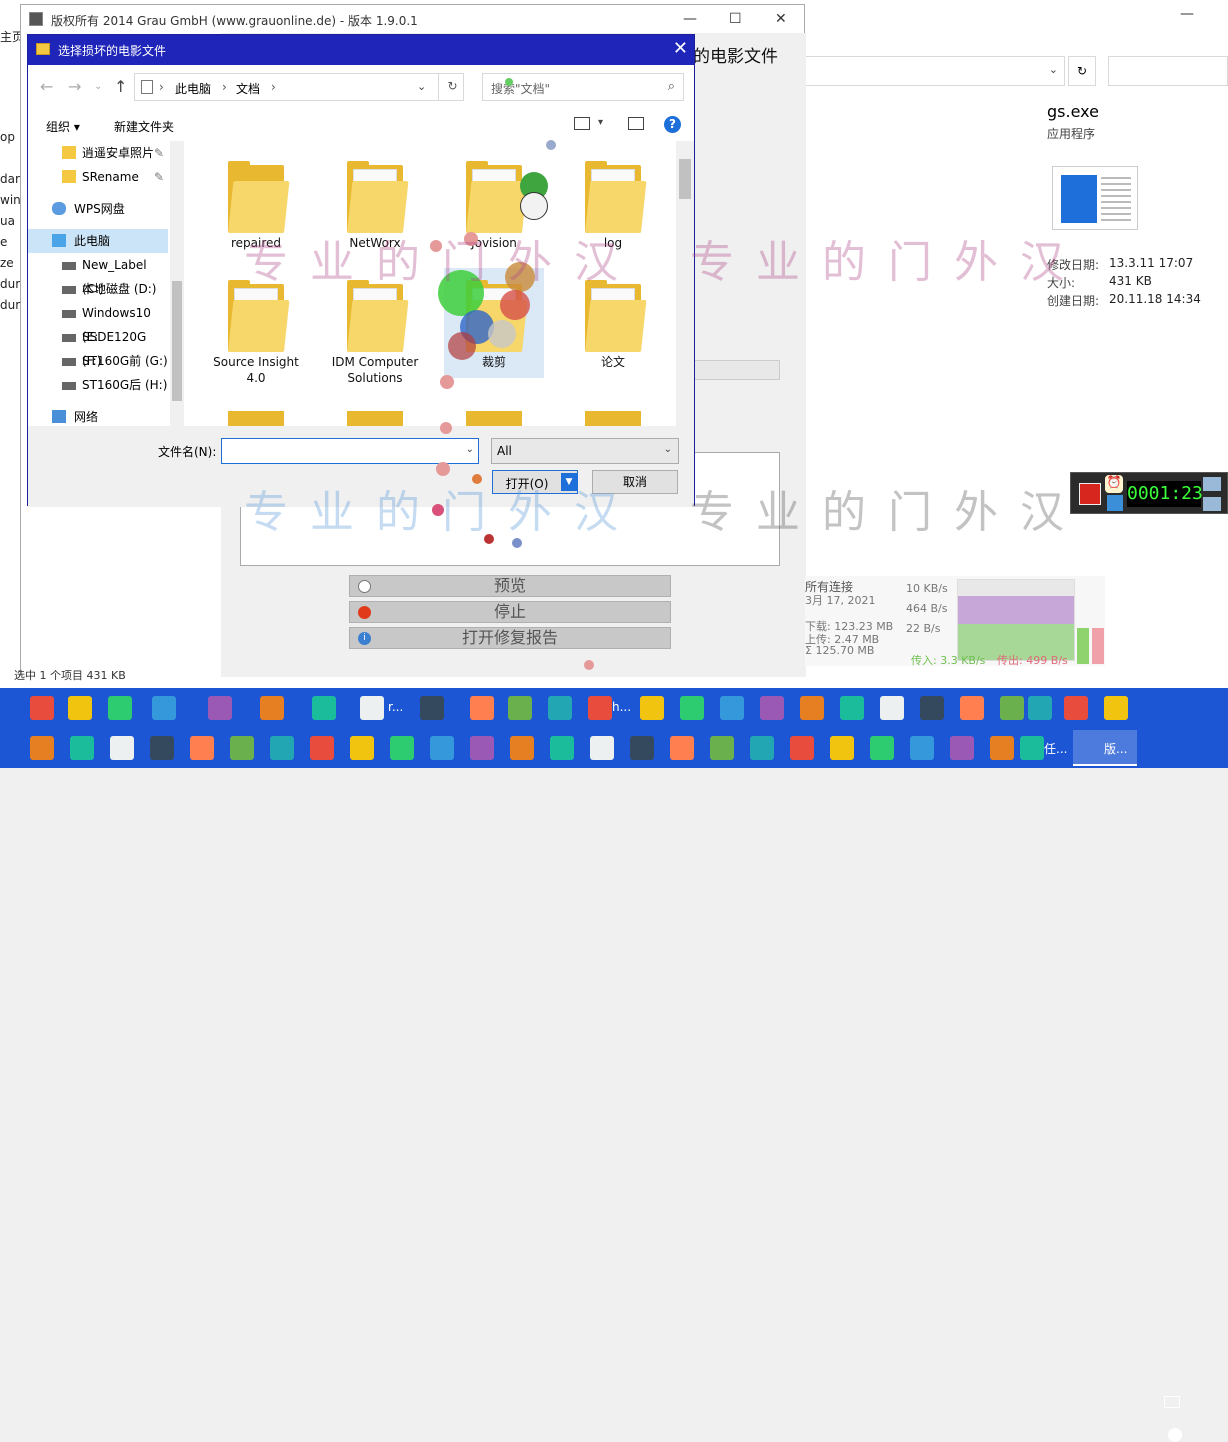  Describe the element at coordinates (98, 241) in the screenshot. I see `nav-item-this-pc: 此电脑` at that location.